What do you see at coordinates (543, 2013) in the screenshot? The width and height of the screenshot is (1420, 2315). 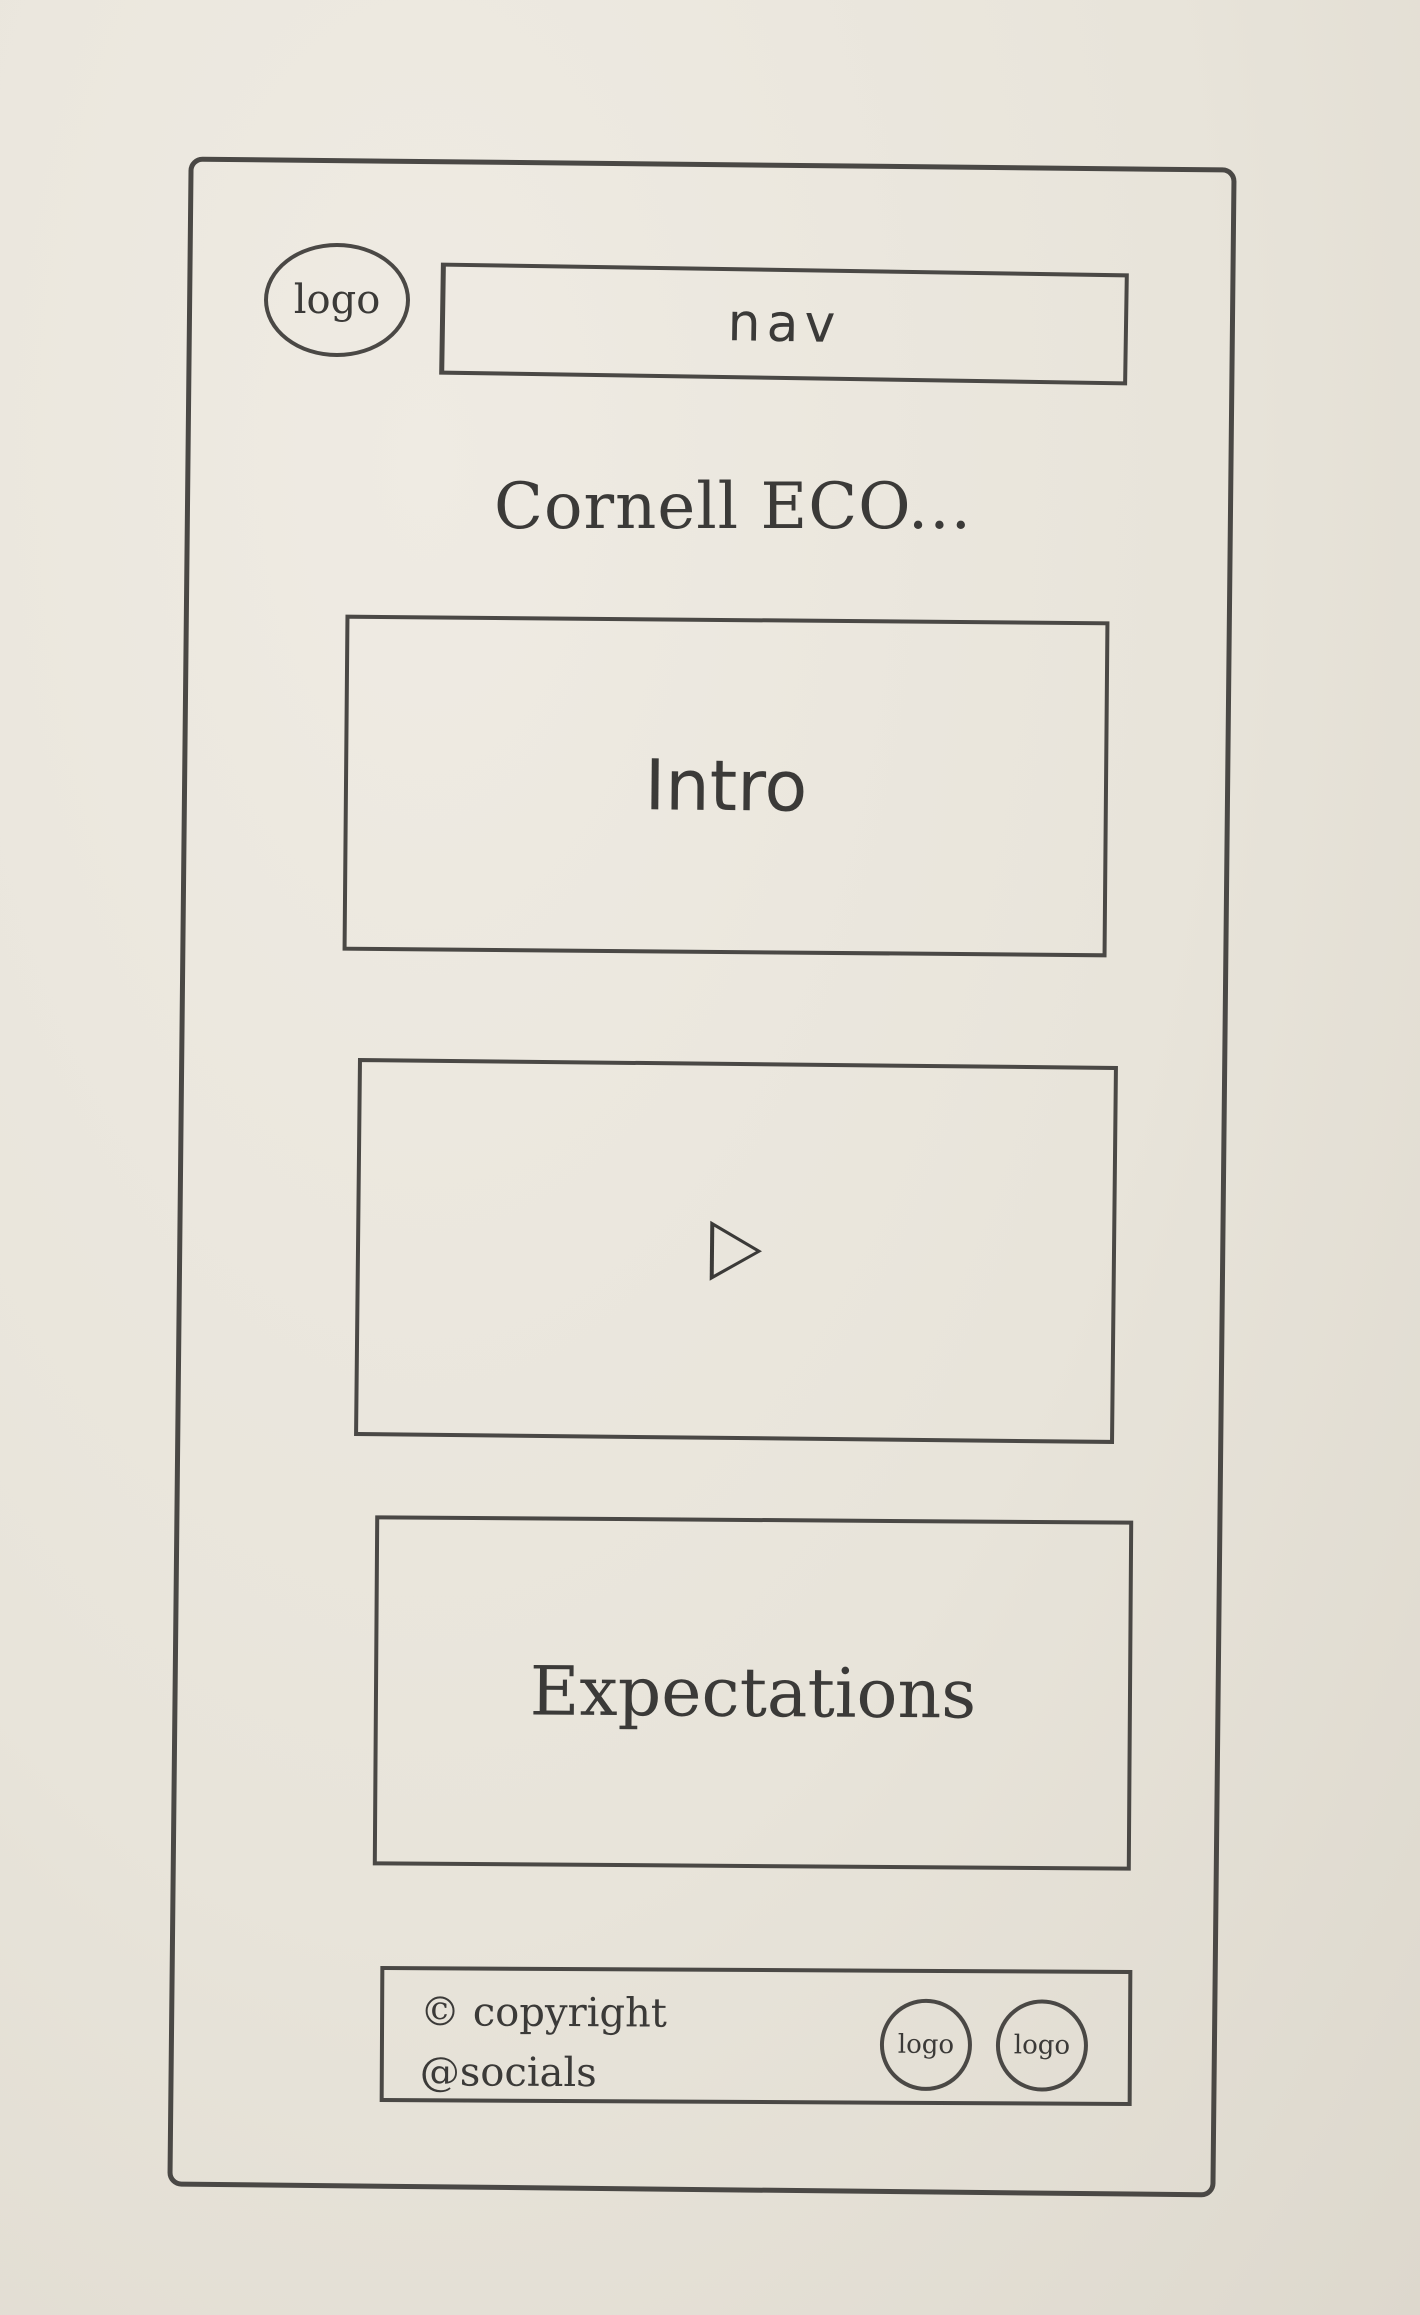 I see `copyright-text: © copyright` at bounding box center [543, 2013].